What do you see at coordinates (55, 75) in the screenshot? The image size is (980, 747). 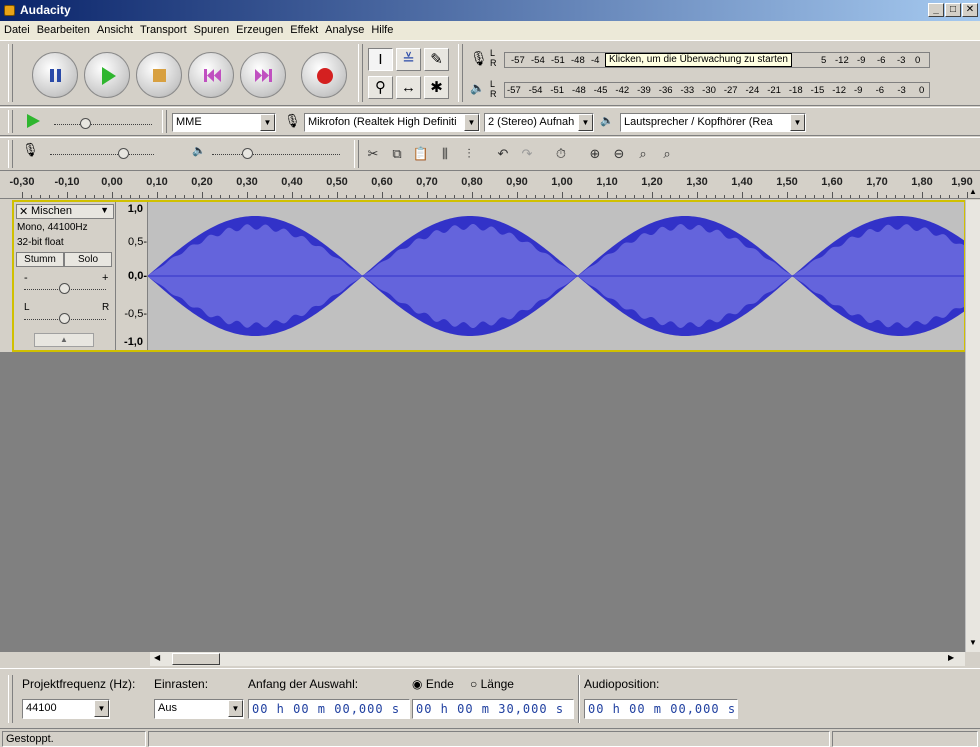 I see `pause-button` at bounding box center [55, 75].